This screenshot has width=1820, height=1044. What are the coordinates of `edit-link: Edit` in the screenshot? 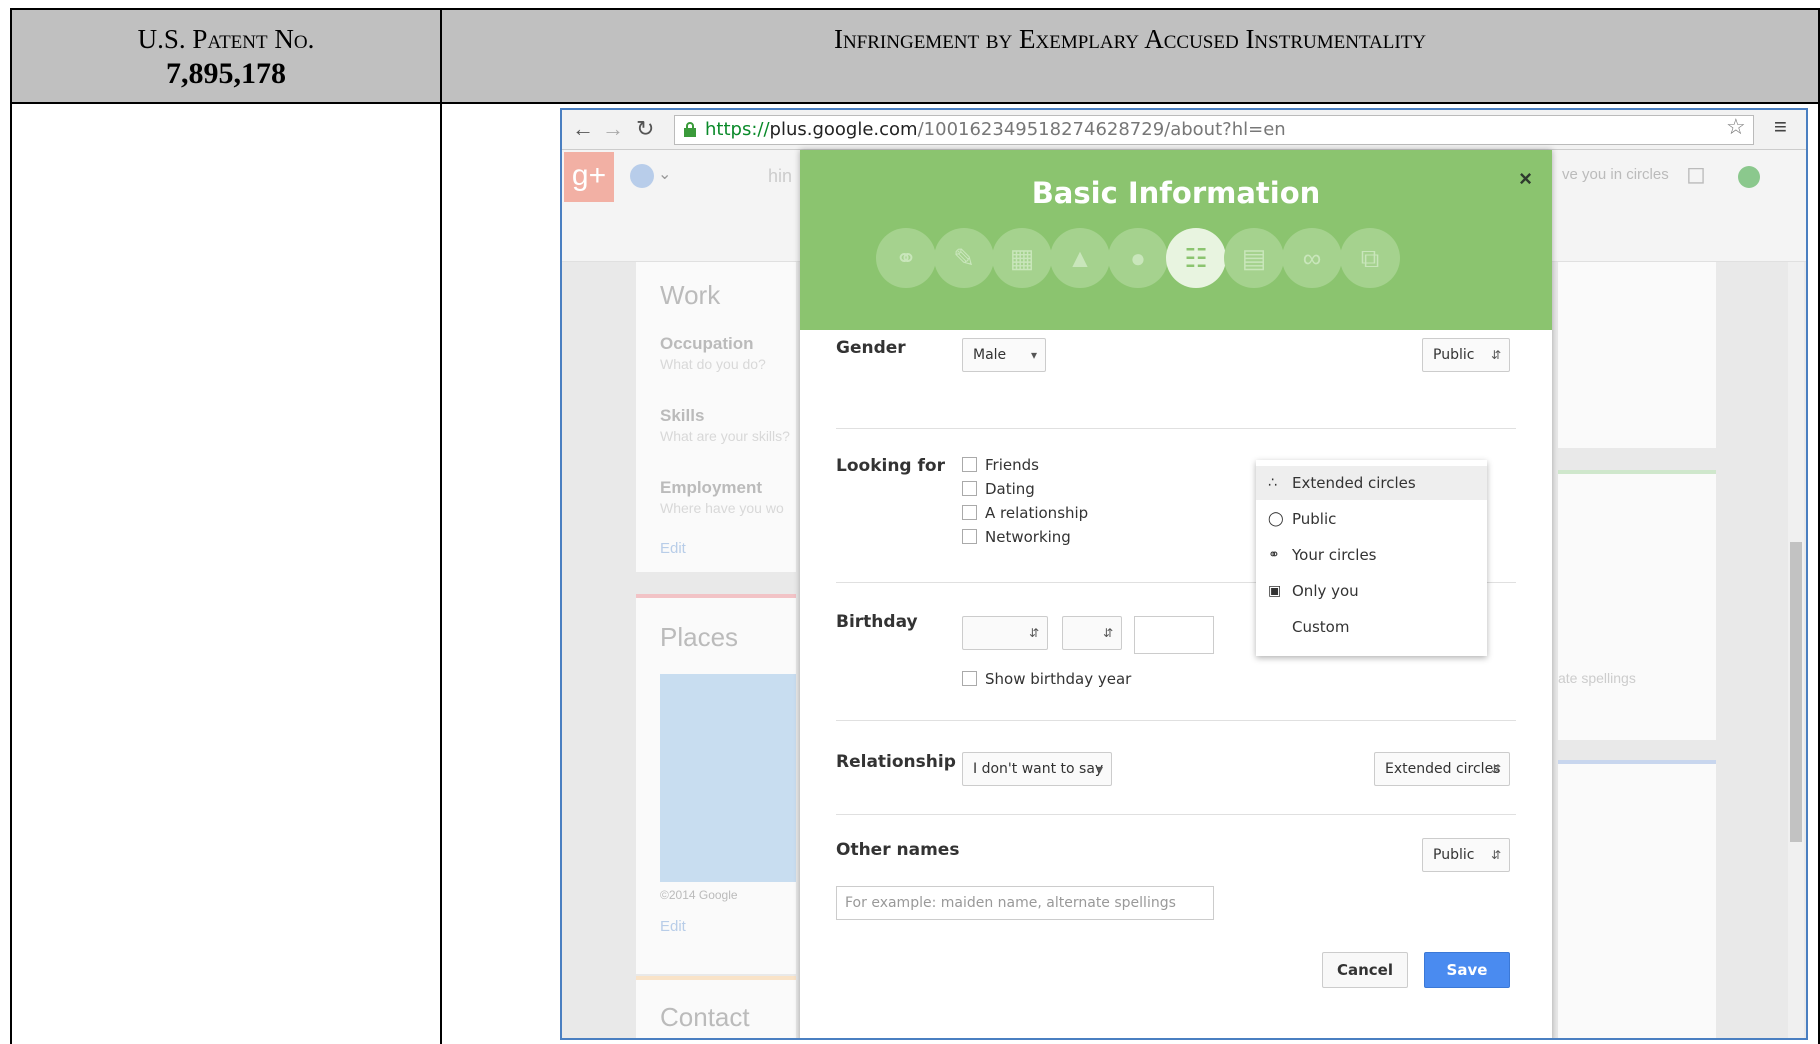 It's located at (673, 548).